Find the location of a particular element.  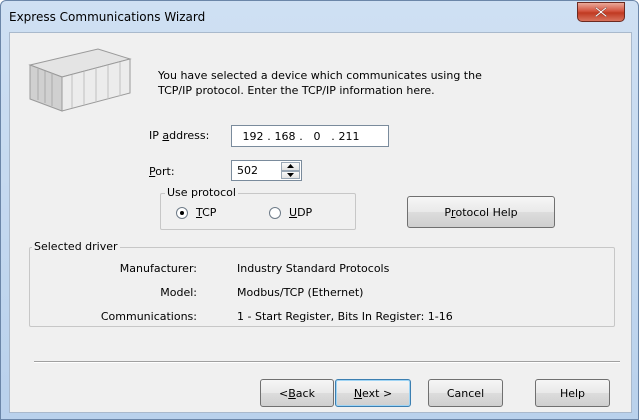

spin-up-button is located at coordinates (290, 166).